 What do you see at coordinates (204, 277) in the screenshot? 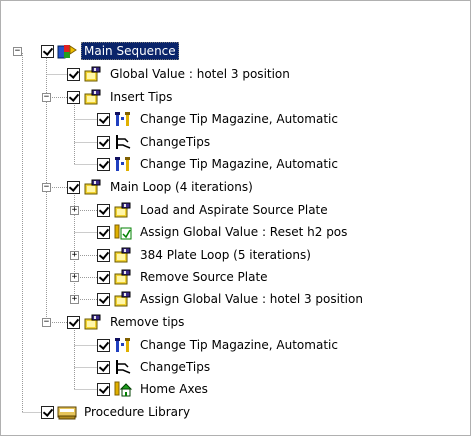
I see `node-label: Remove Source Plate` at bounding box center [204, 277].